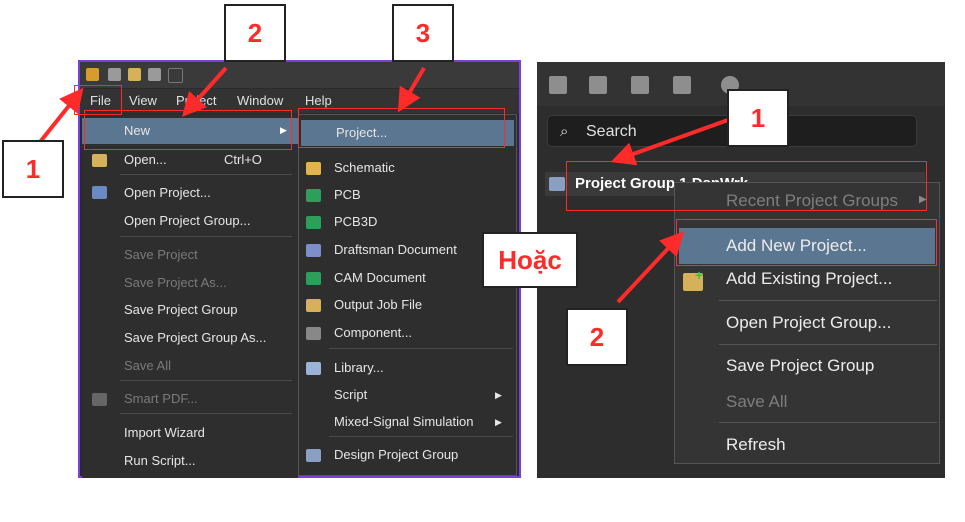 The width and height of the screenshot is (965, 522). What do you see at coordinates (299, 75) in the screenshot?
I see `title-bar` at bounding box center [299, 75].